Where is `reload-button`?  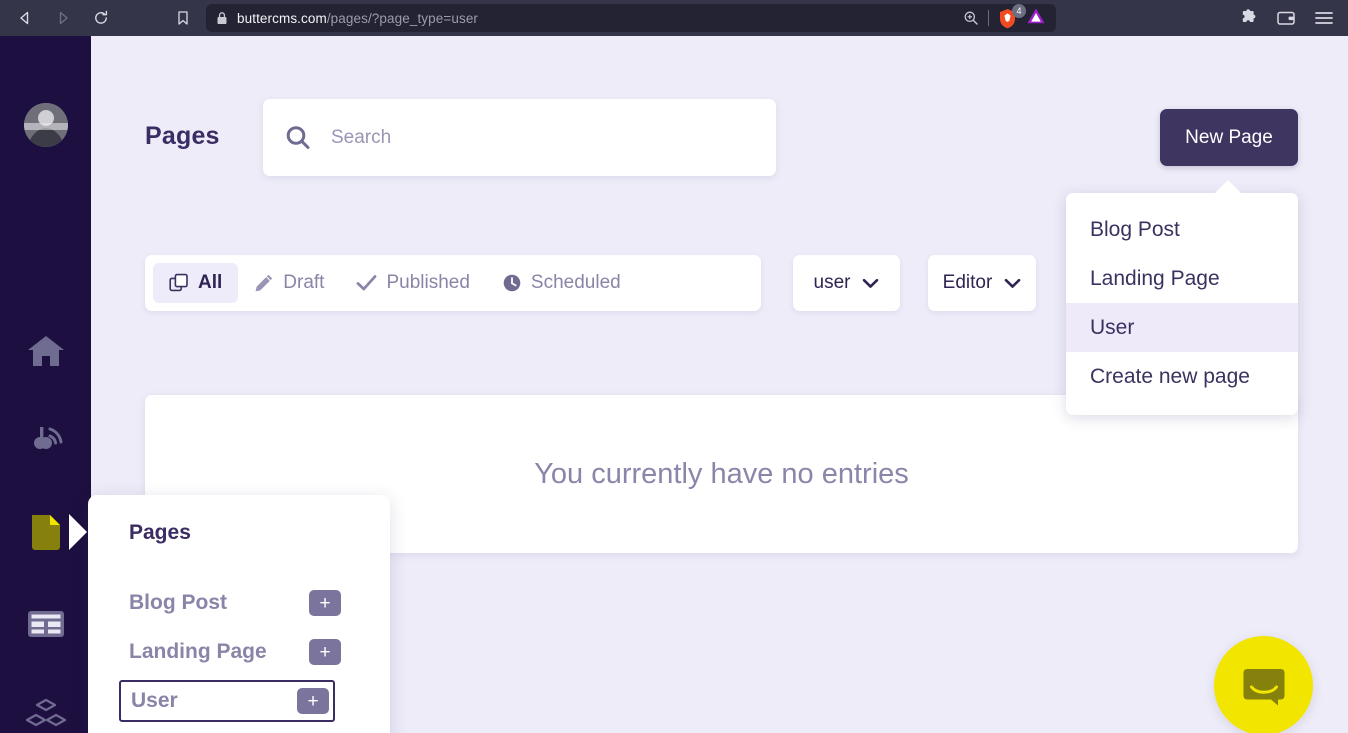
reload-button is located at coordinates (101, 18).